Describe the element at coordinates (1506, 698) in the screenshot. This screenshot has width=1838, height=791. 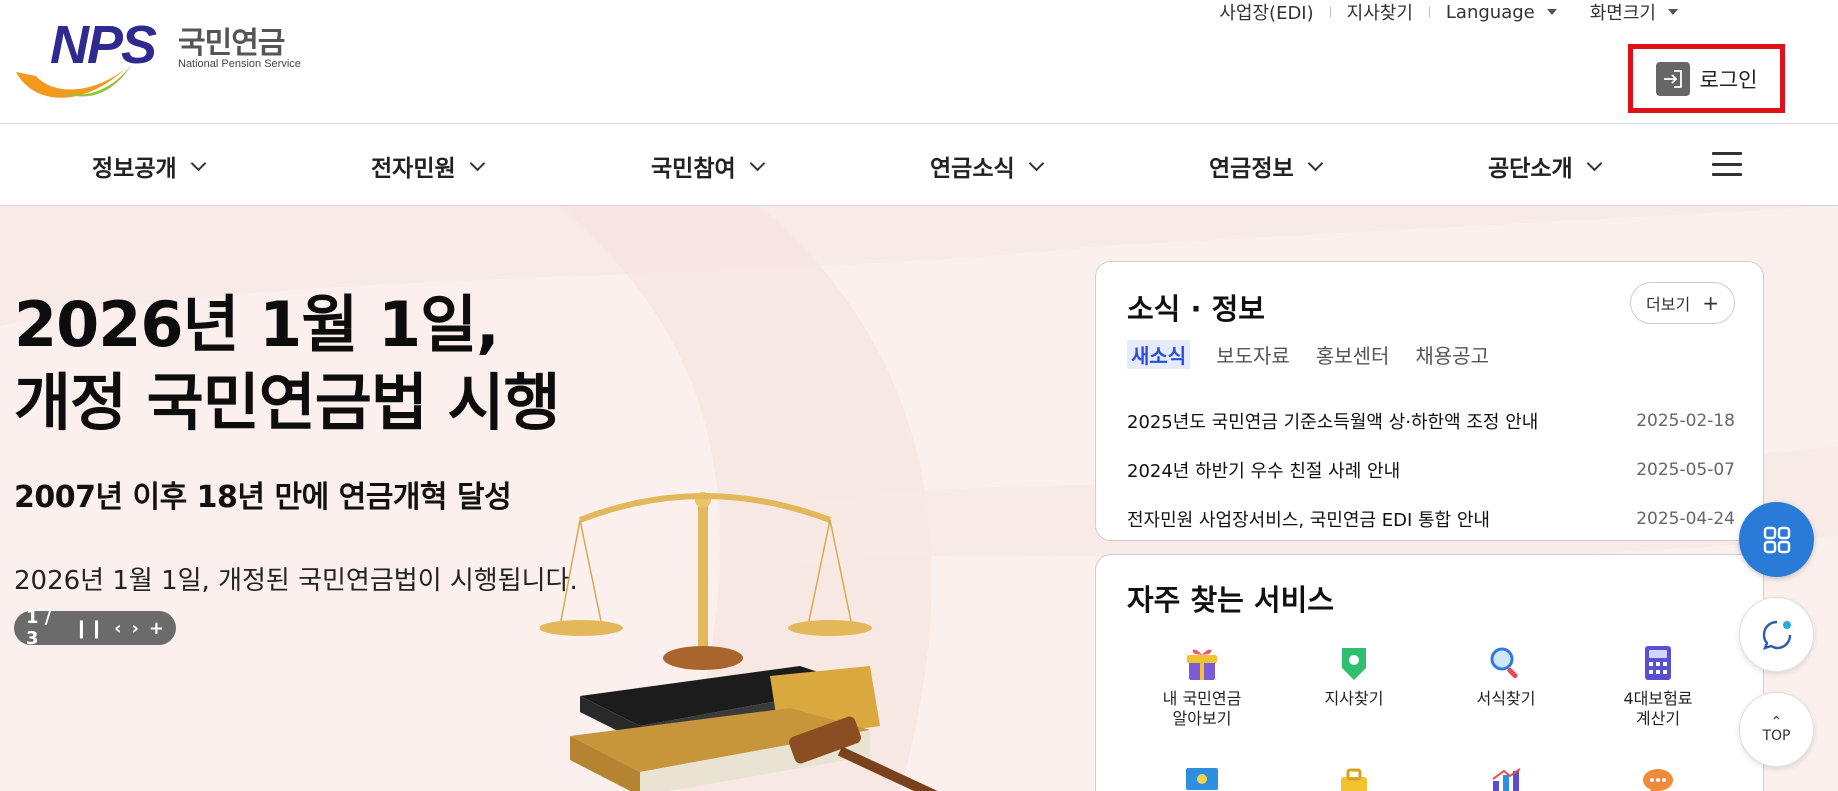
I see `service-label: 서식찾기` at that location.